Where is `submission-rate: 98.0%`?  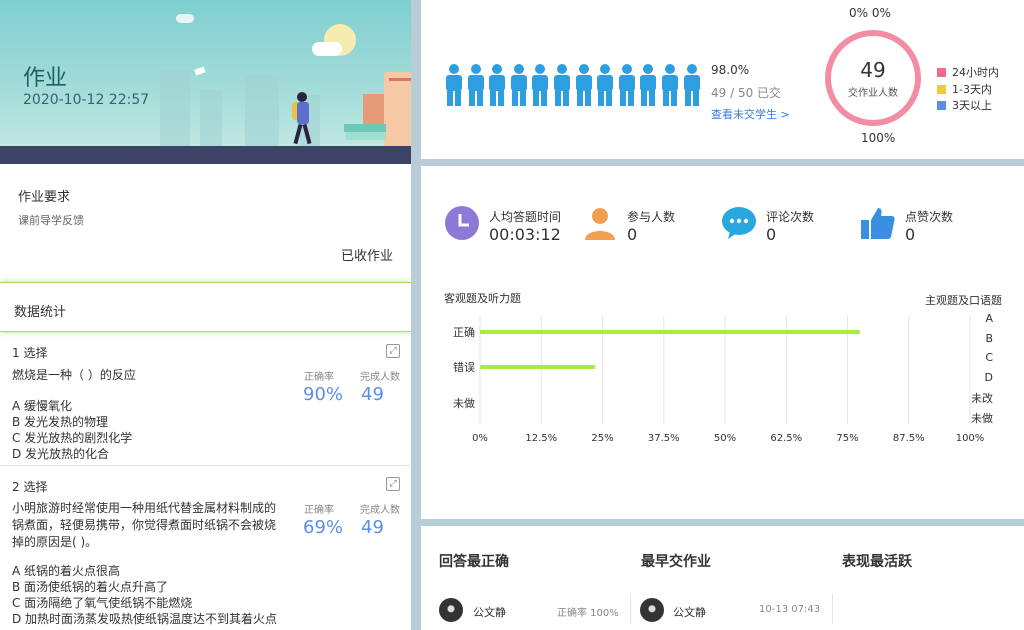 submission-rate: 98.0% is located at coordinates (730, 70).